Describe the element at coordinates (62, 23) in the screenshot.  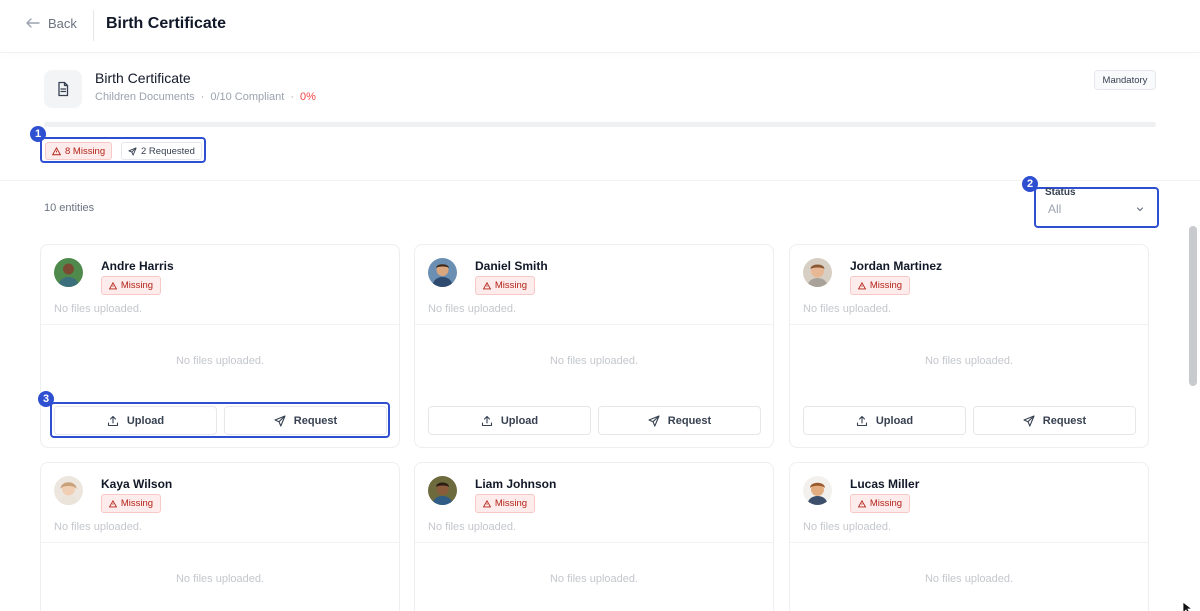
I see `back-label: Back` at that location.